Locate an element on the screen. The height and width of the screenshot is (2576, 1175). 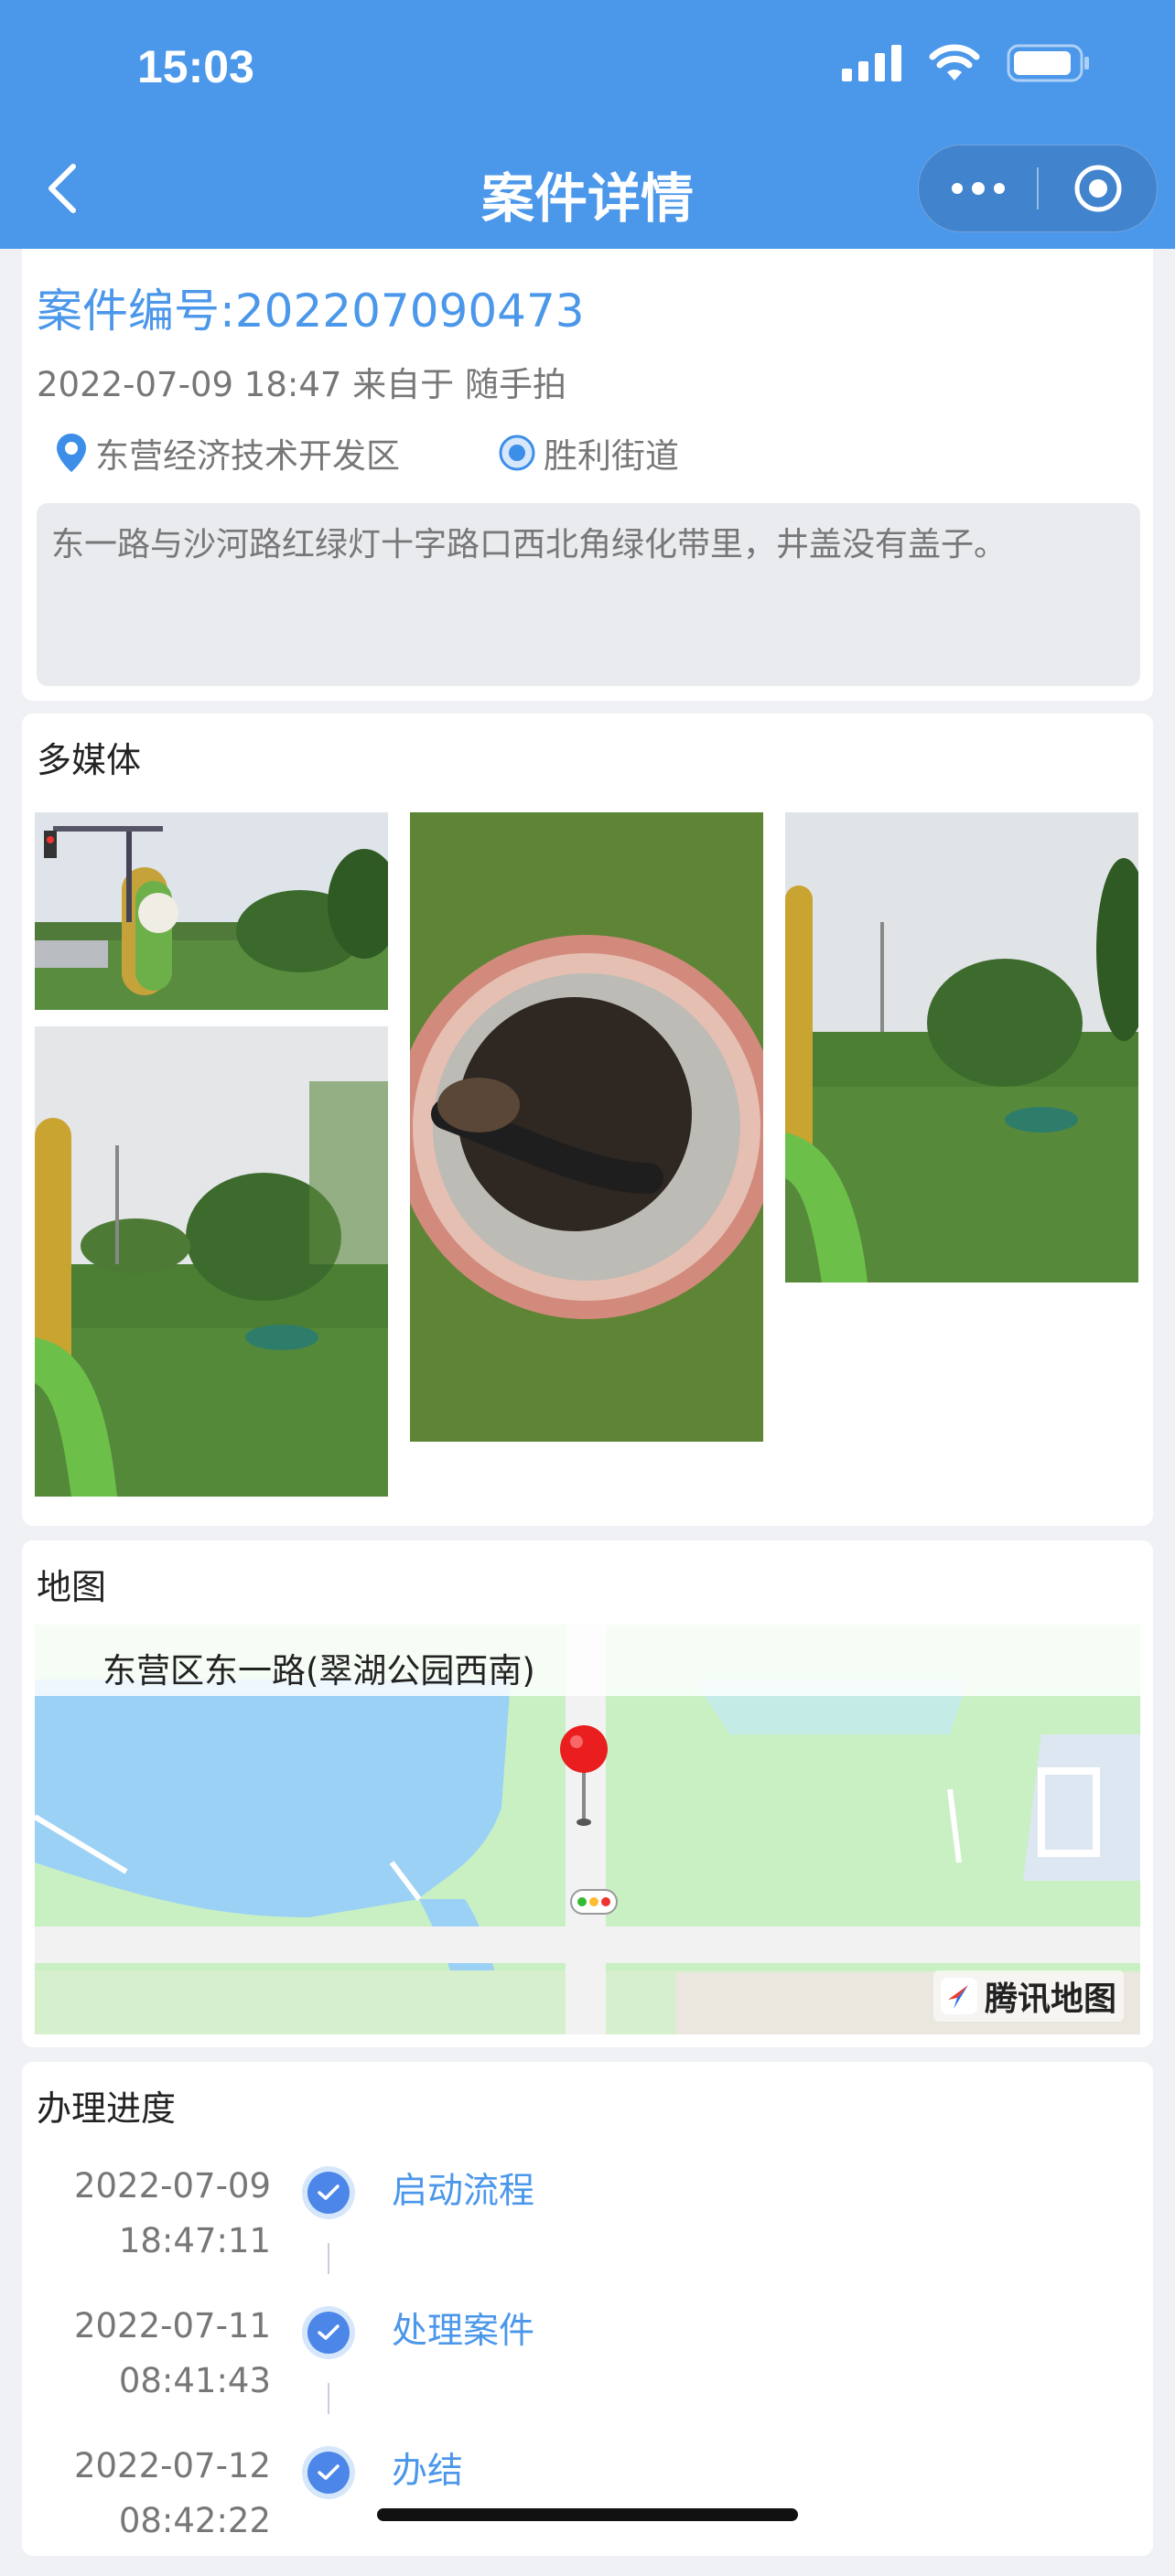
mini-program-capsule is located at coordinates (1038, 189).